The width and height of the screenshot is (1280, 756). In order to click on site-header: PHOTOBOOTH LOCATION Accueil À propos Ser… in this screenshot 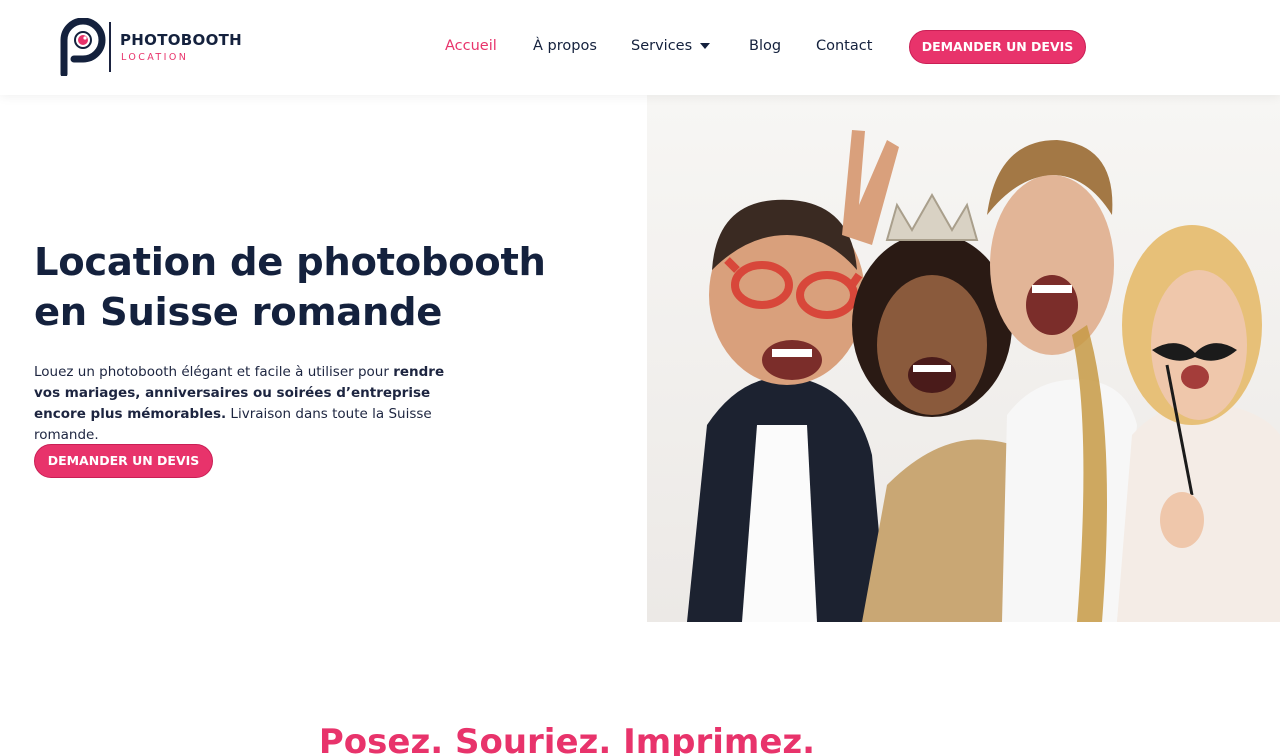, I will do `click(640, 47)`.